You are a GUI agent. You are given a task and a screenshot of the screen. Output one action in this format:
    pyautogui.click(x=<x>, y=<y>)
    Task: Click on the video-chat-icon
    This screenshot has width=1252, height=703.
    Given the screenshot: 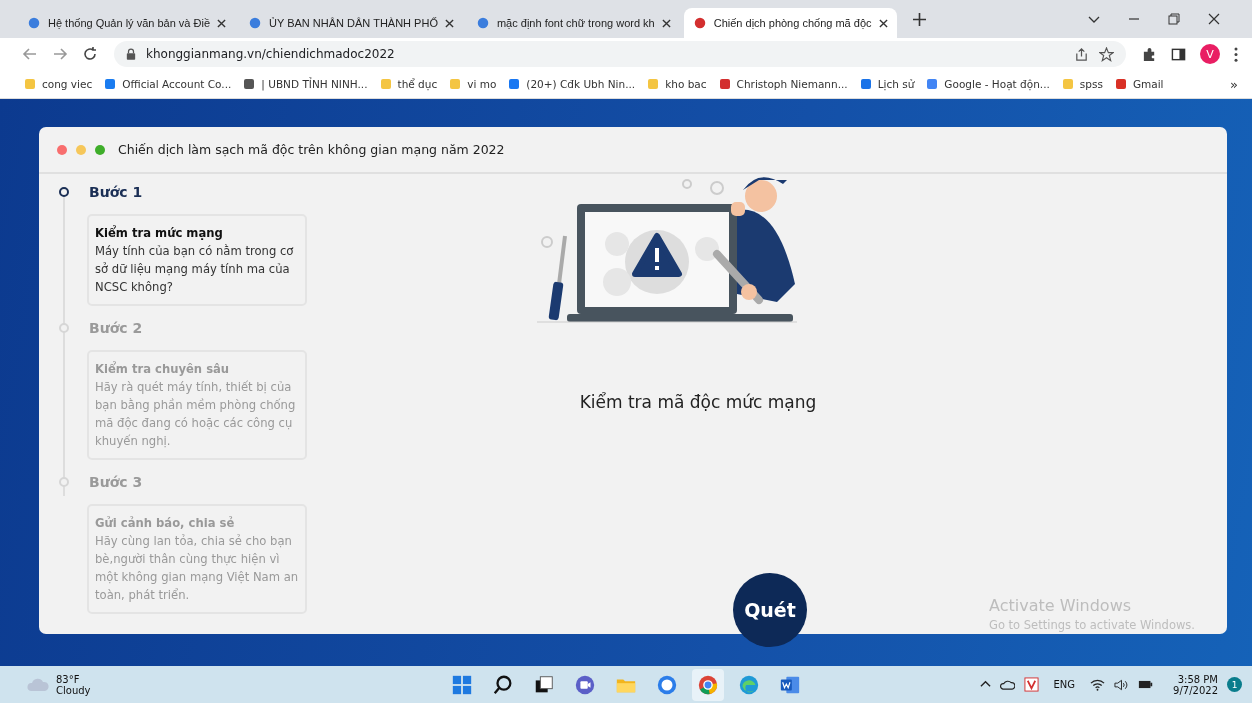 What is the action you would take?
    pyautogui.click(x=585, y=684)
    